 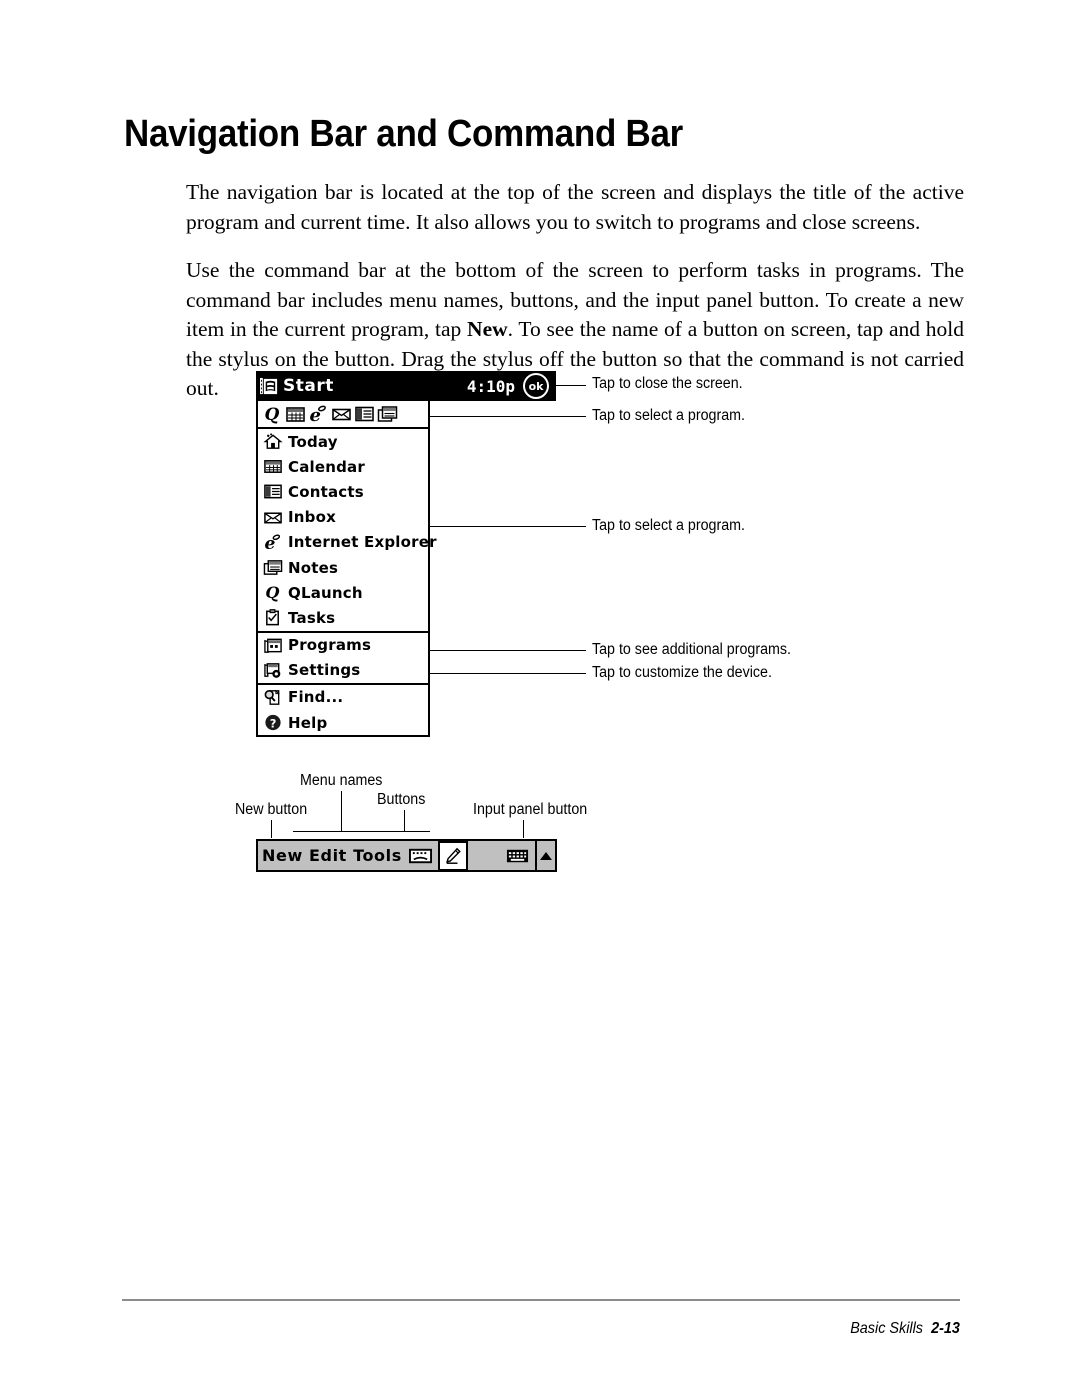 What do you see at coordinates (343, 567) in the screenshot?
I see `start-menu-item-notes: Notes` at bounding box center [343, 567].